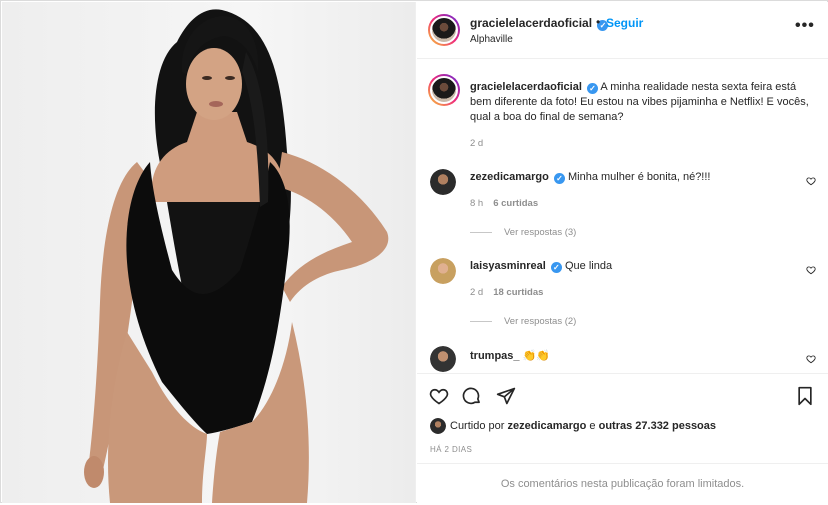 Image resolution: width=828 pixels, height=505 pixels. I want to click on comment-age: 2 d, so click(476, 292).